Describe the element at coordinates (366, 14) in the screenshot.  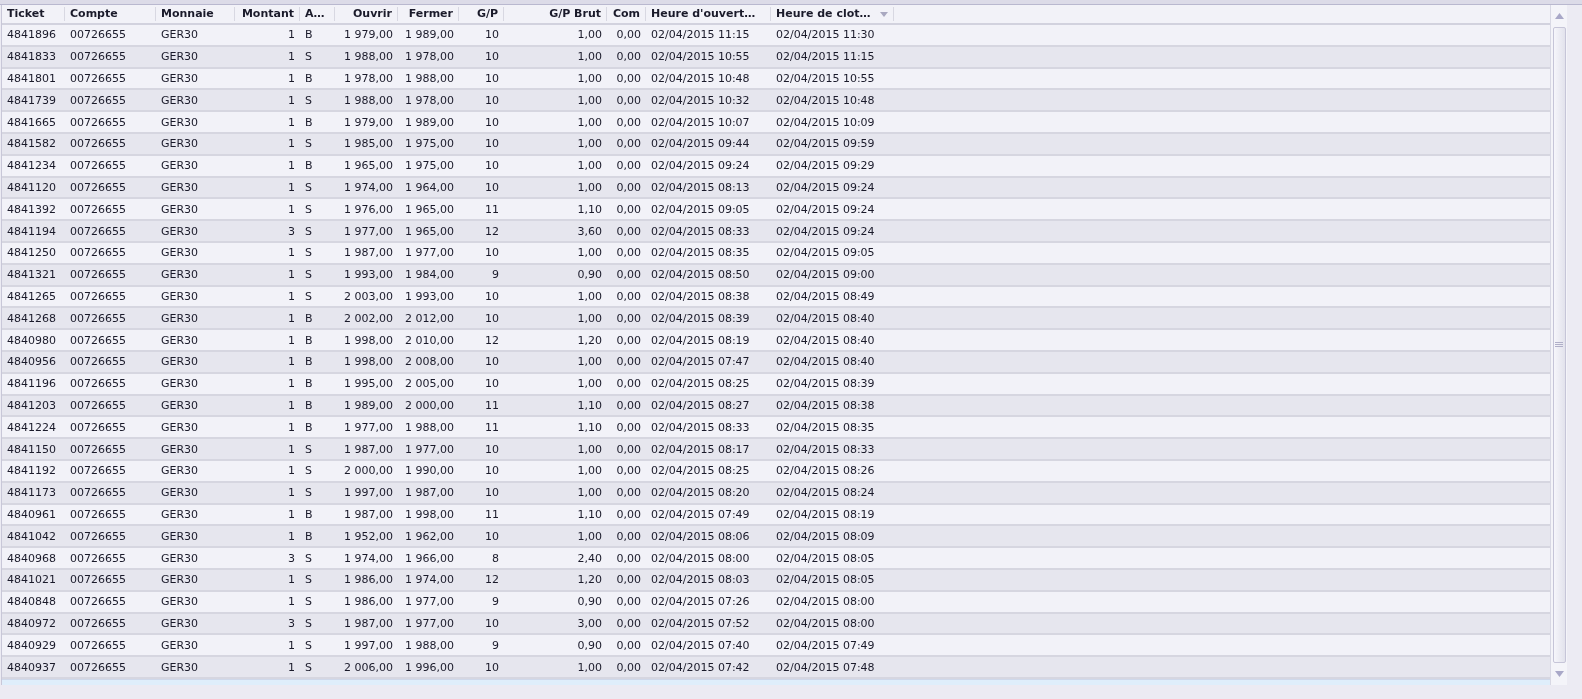
I see `column-header: Ouvrir` at that location.